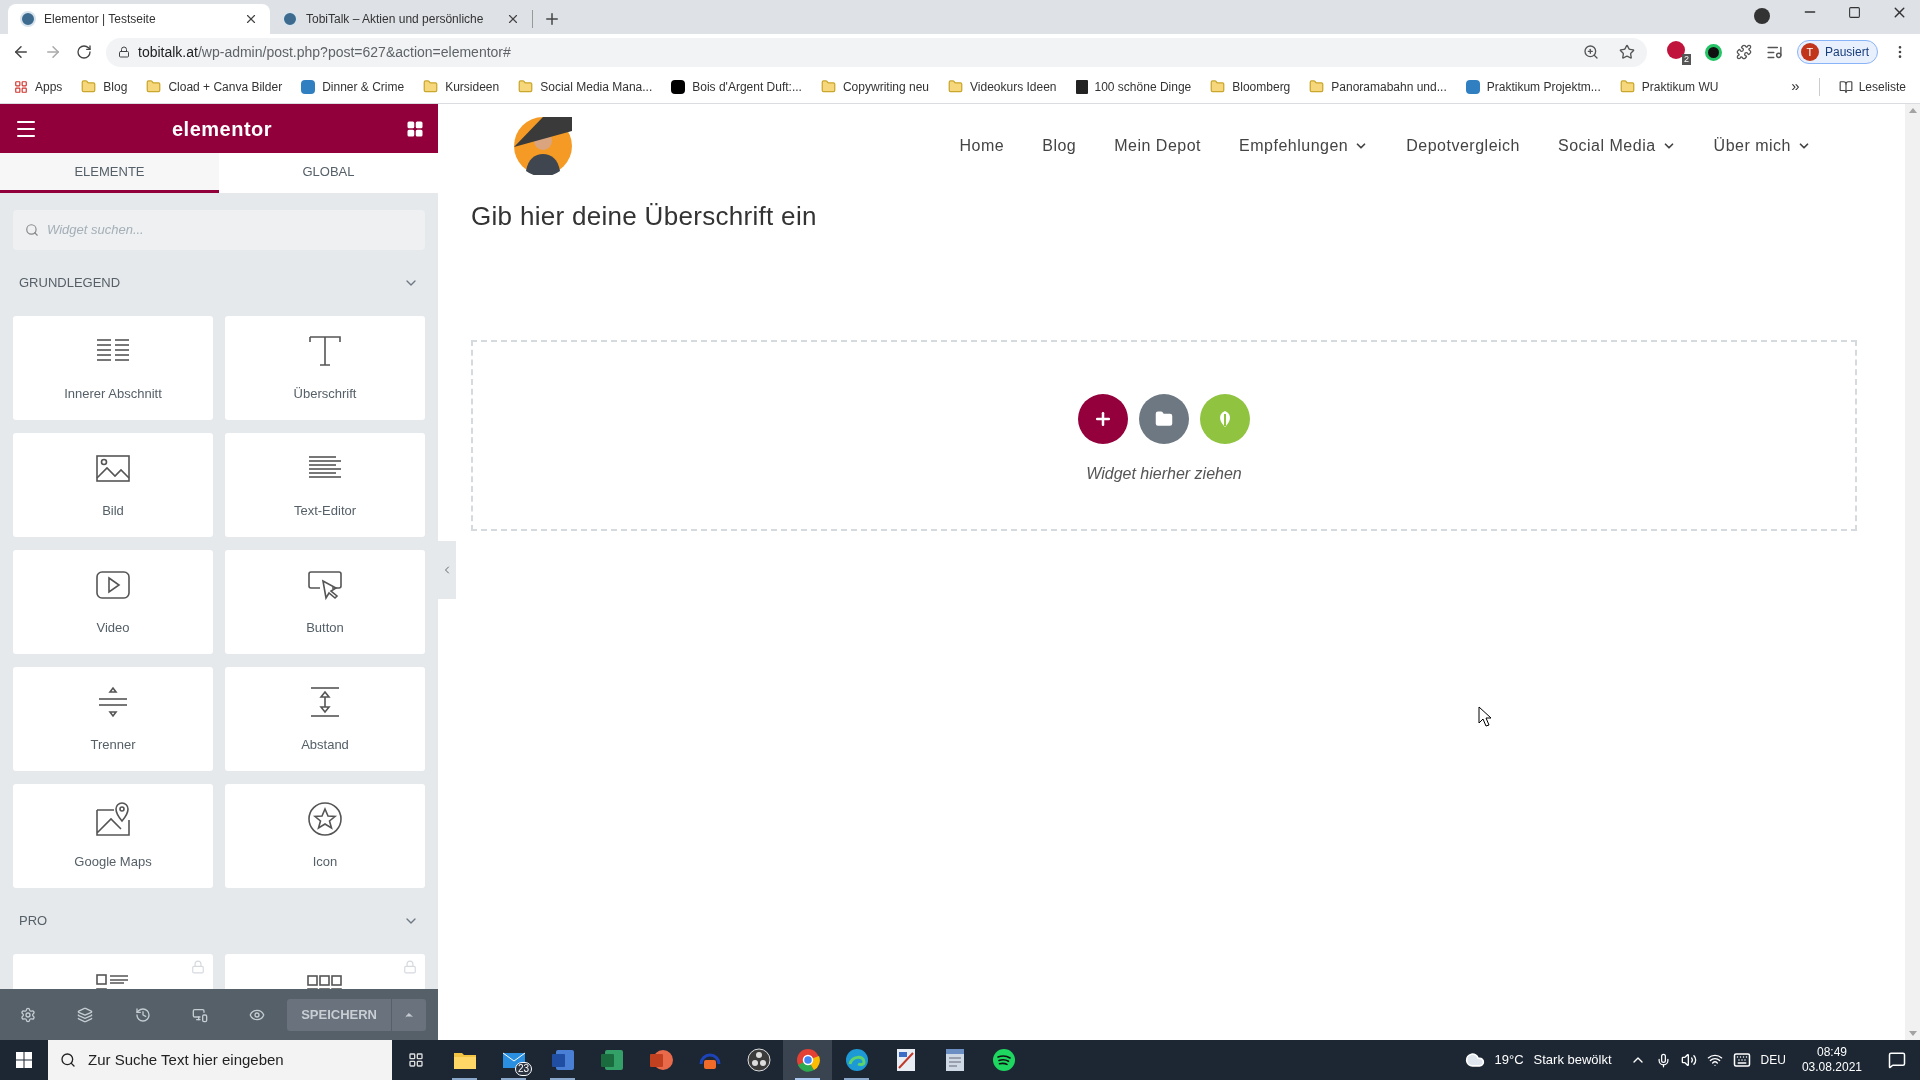 This screenshot has width=1920, height=1080. I want to click on history-icon, so click(142, 1014).